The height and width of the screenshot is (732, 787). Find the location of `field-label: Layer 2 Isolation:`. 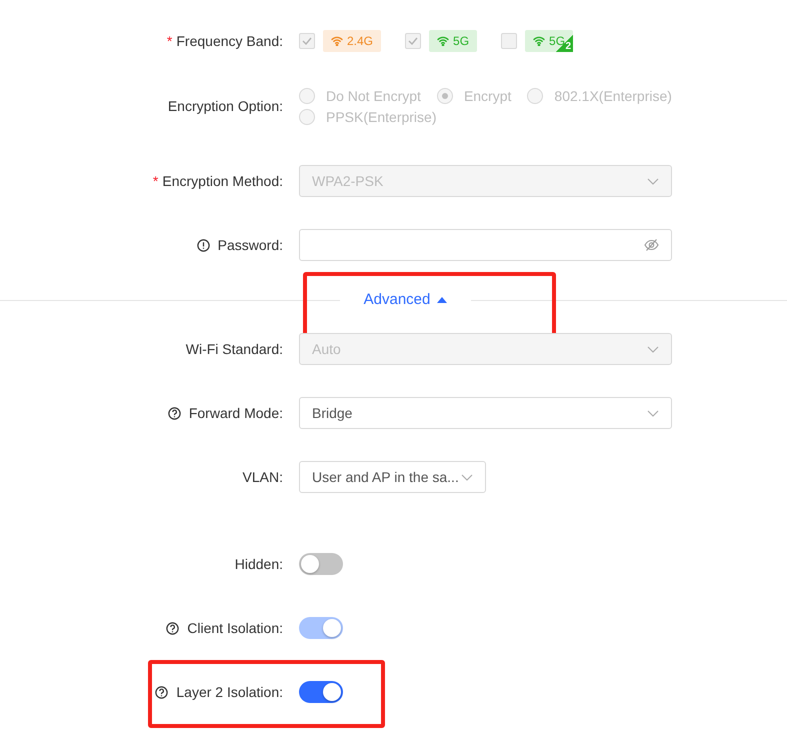

field-label: Layer 2 Isolation: is located at coordinates (229, 692).